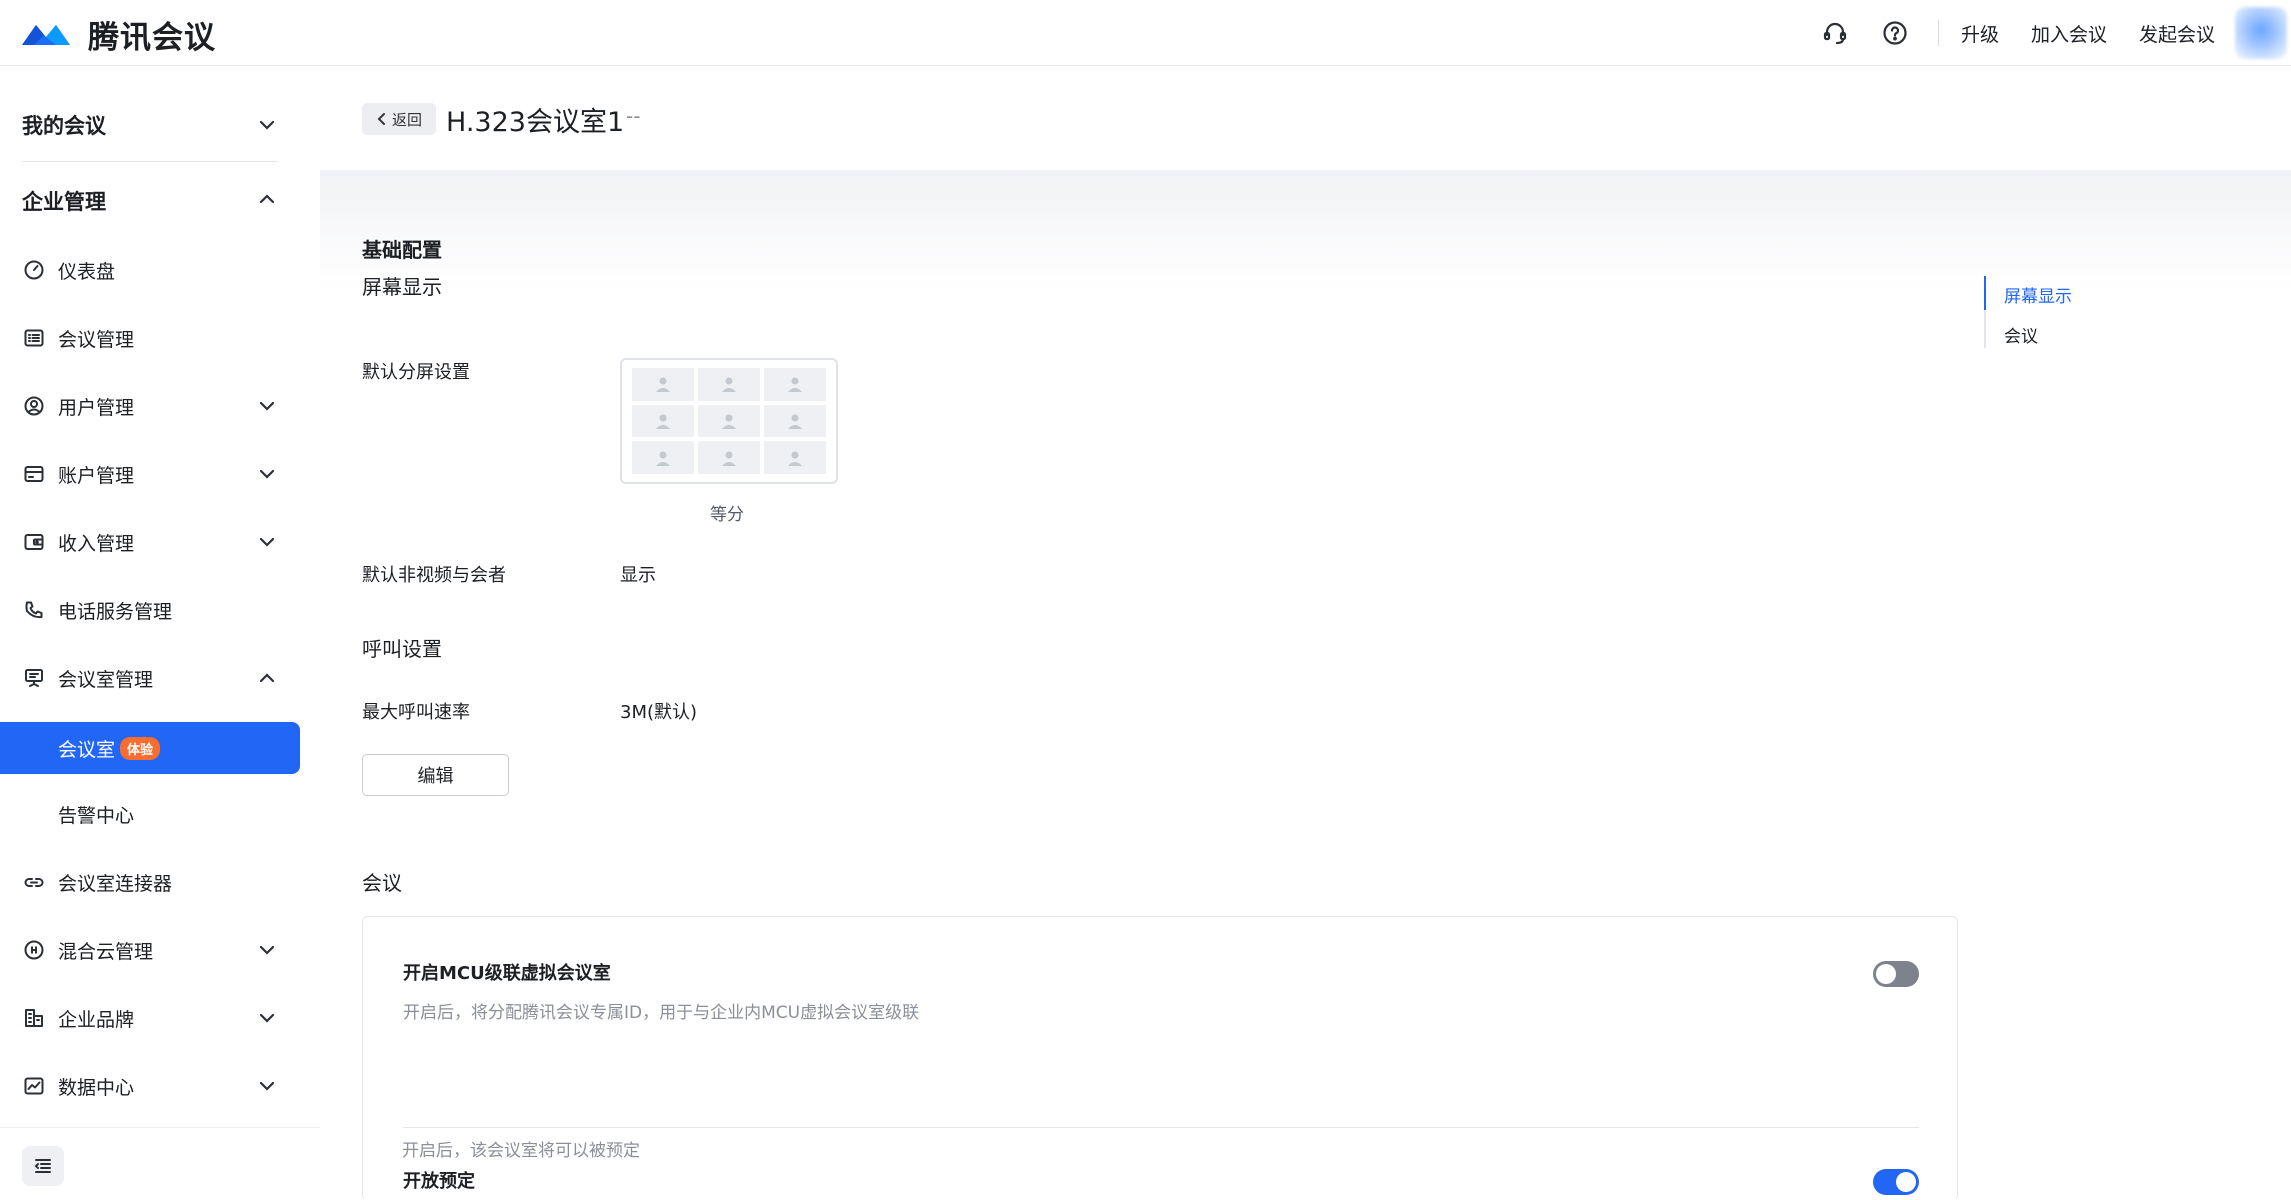  Describe the element at coordinates (34, 882) in the screenshot. I see `link-icon` at that location.